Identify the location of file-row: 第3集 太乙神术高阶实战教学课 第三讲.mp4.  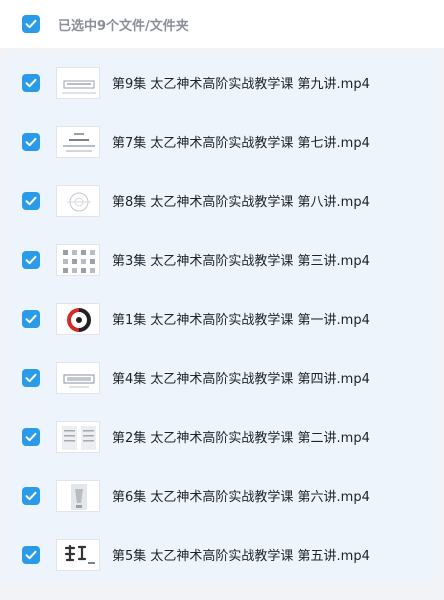
(222, 259).